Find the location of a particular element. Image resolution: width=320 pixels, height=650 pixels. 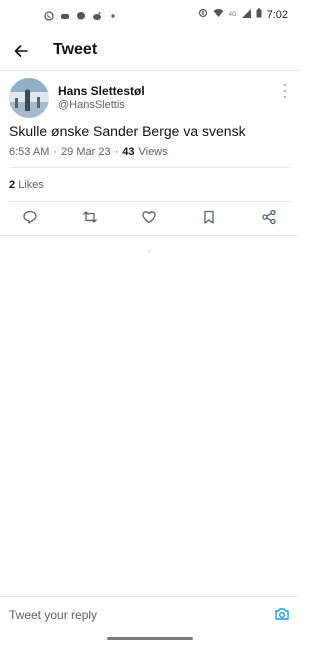

action-bar is located at coordinates (150, 219).